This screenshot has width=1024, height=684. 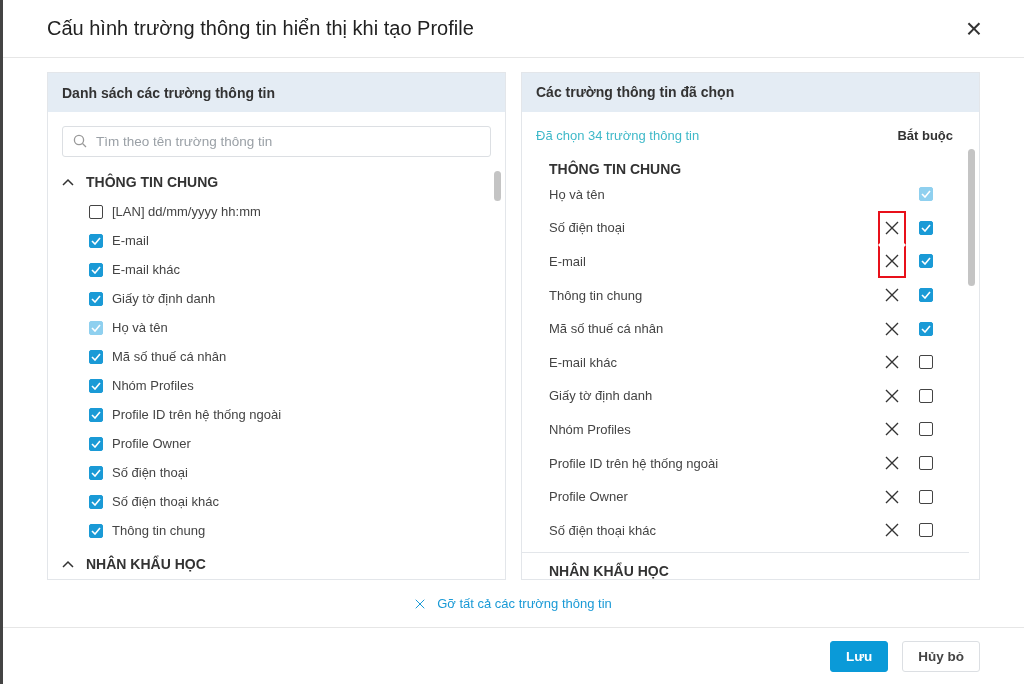 What do you see at coordinates (134, 564) in the screenshot?
I see `group-header: NHÂN KHẨU HỌC` at bounding box center [134, 564].